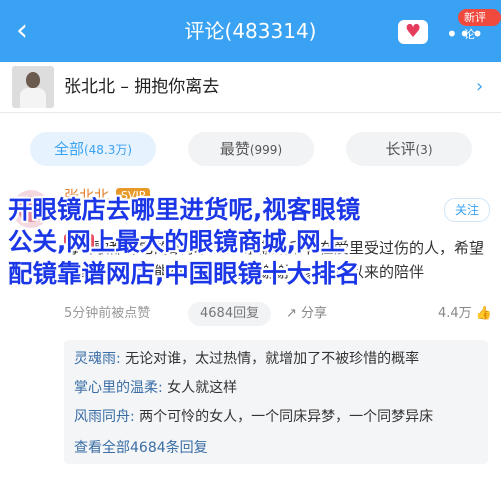 Image resolution: width=501 pixels, height=485 pixels. Describe the element at coordinates (107, 313) in the screenshot. I see `comment-time: 5分钟前被点赞` at that location.